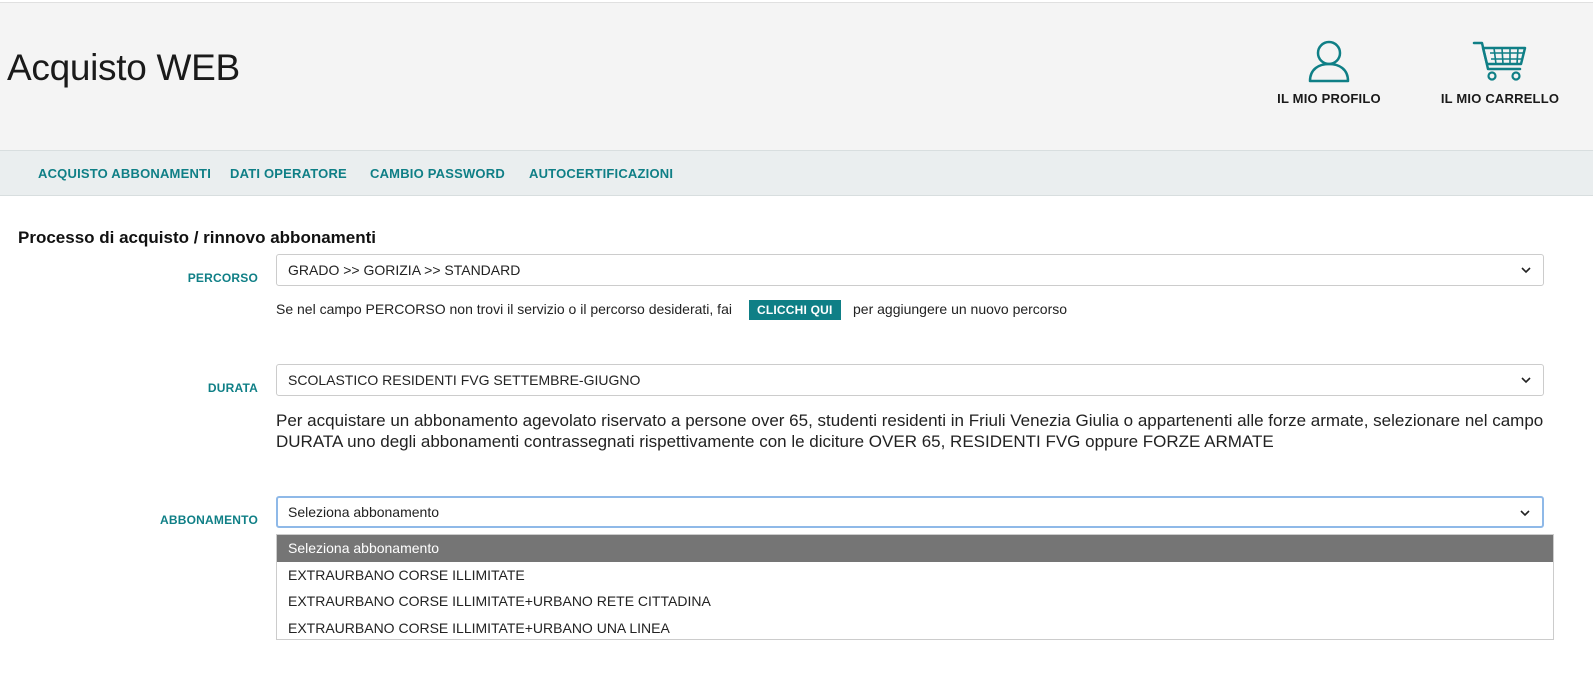 This screenshot has width=1593, height=673. I want to click on profile-link: IL MIO PROFILO, so click(1329, 72).